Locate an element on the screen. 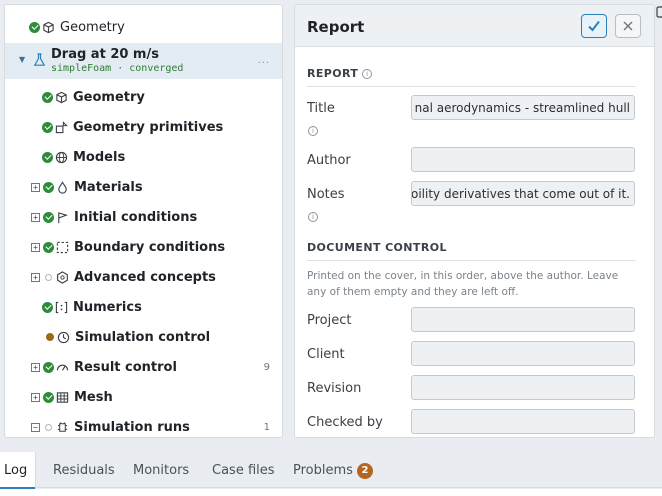 The image size is (662, 496). client-input is located at coordinates (523, 353).